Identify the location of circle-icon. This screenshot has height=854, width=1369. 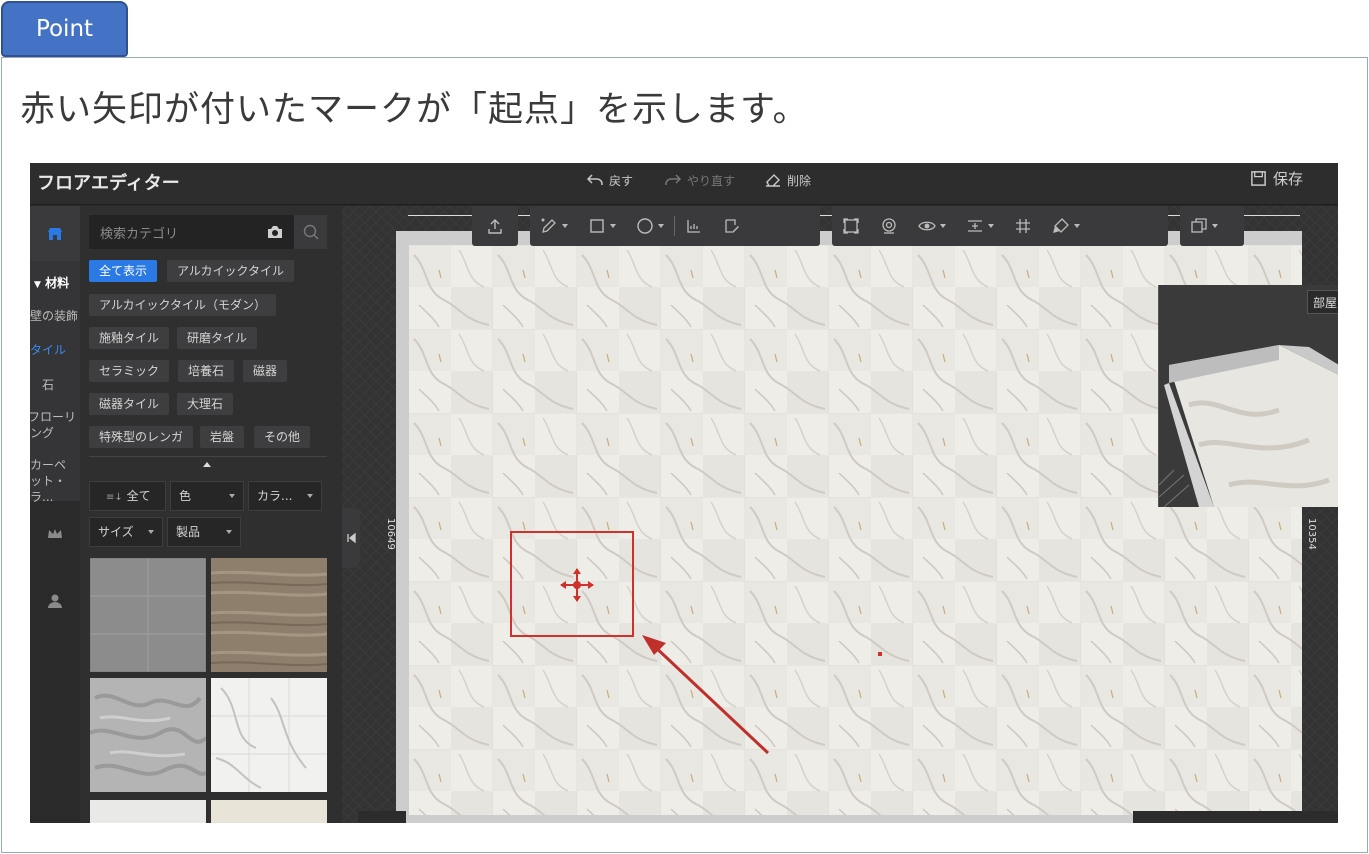
(645, 226).